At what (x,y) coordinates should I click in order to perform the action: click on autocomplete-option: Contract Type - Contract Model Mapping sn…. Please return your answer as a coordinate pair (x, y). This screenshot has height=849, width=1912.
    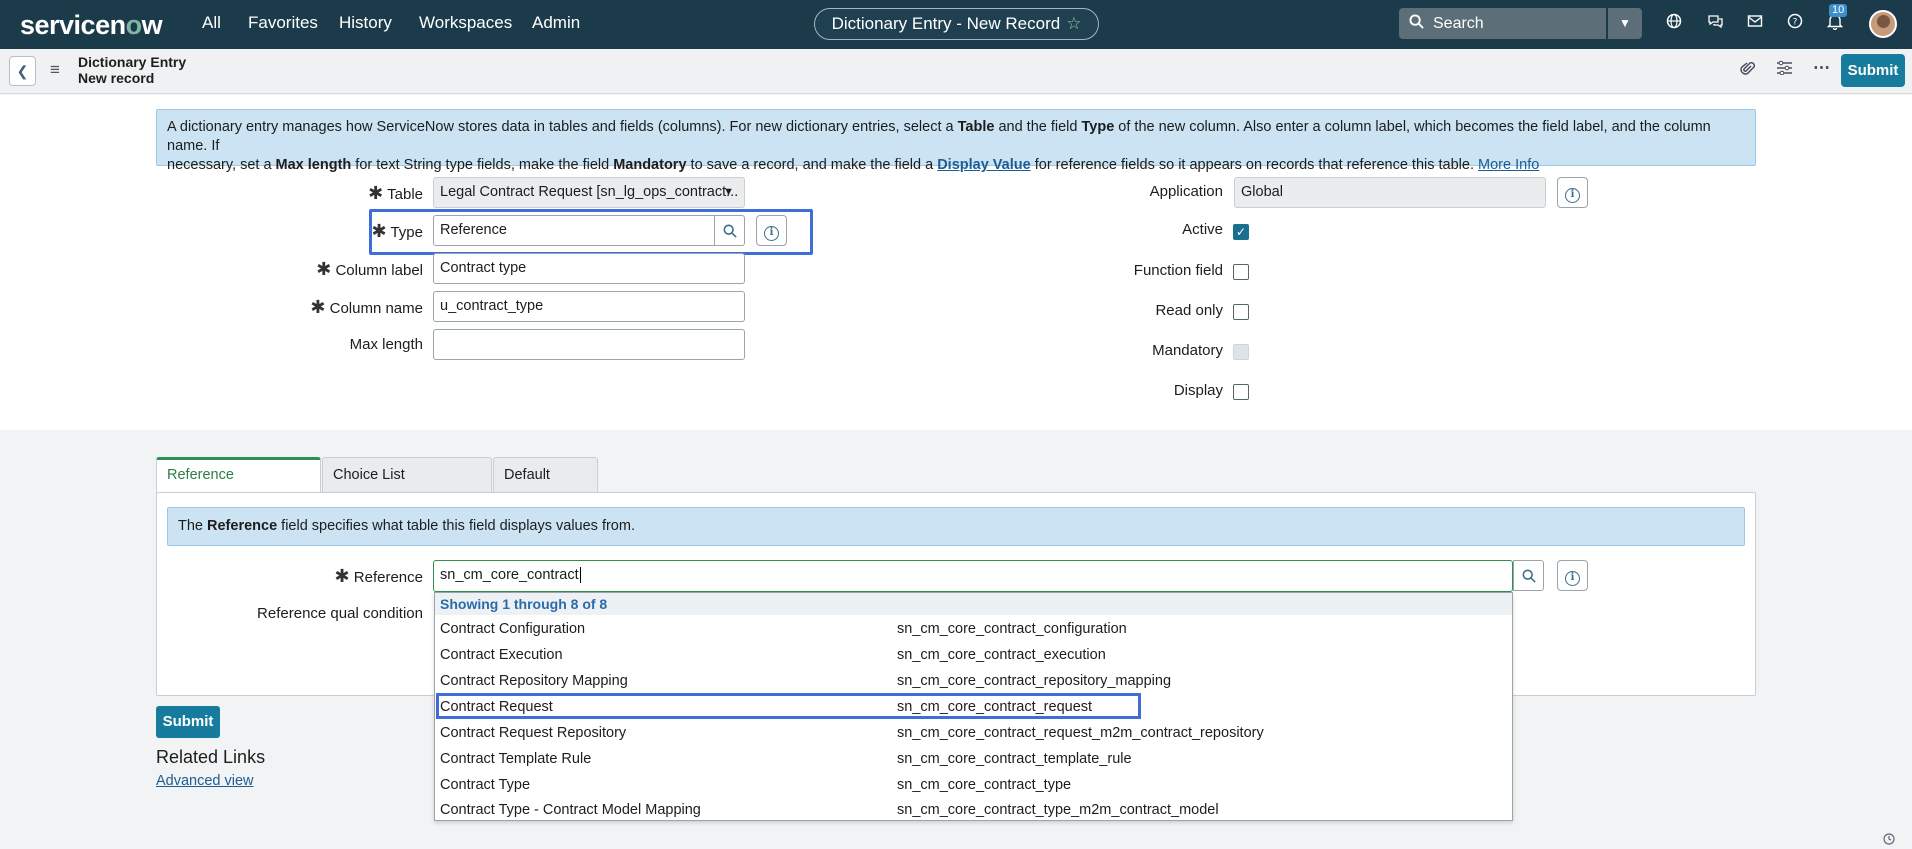
    Looking at the image, I should click on (973, 810).